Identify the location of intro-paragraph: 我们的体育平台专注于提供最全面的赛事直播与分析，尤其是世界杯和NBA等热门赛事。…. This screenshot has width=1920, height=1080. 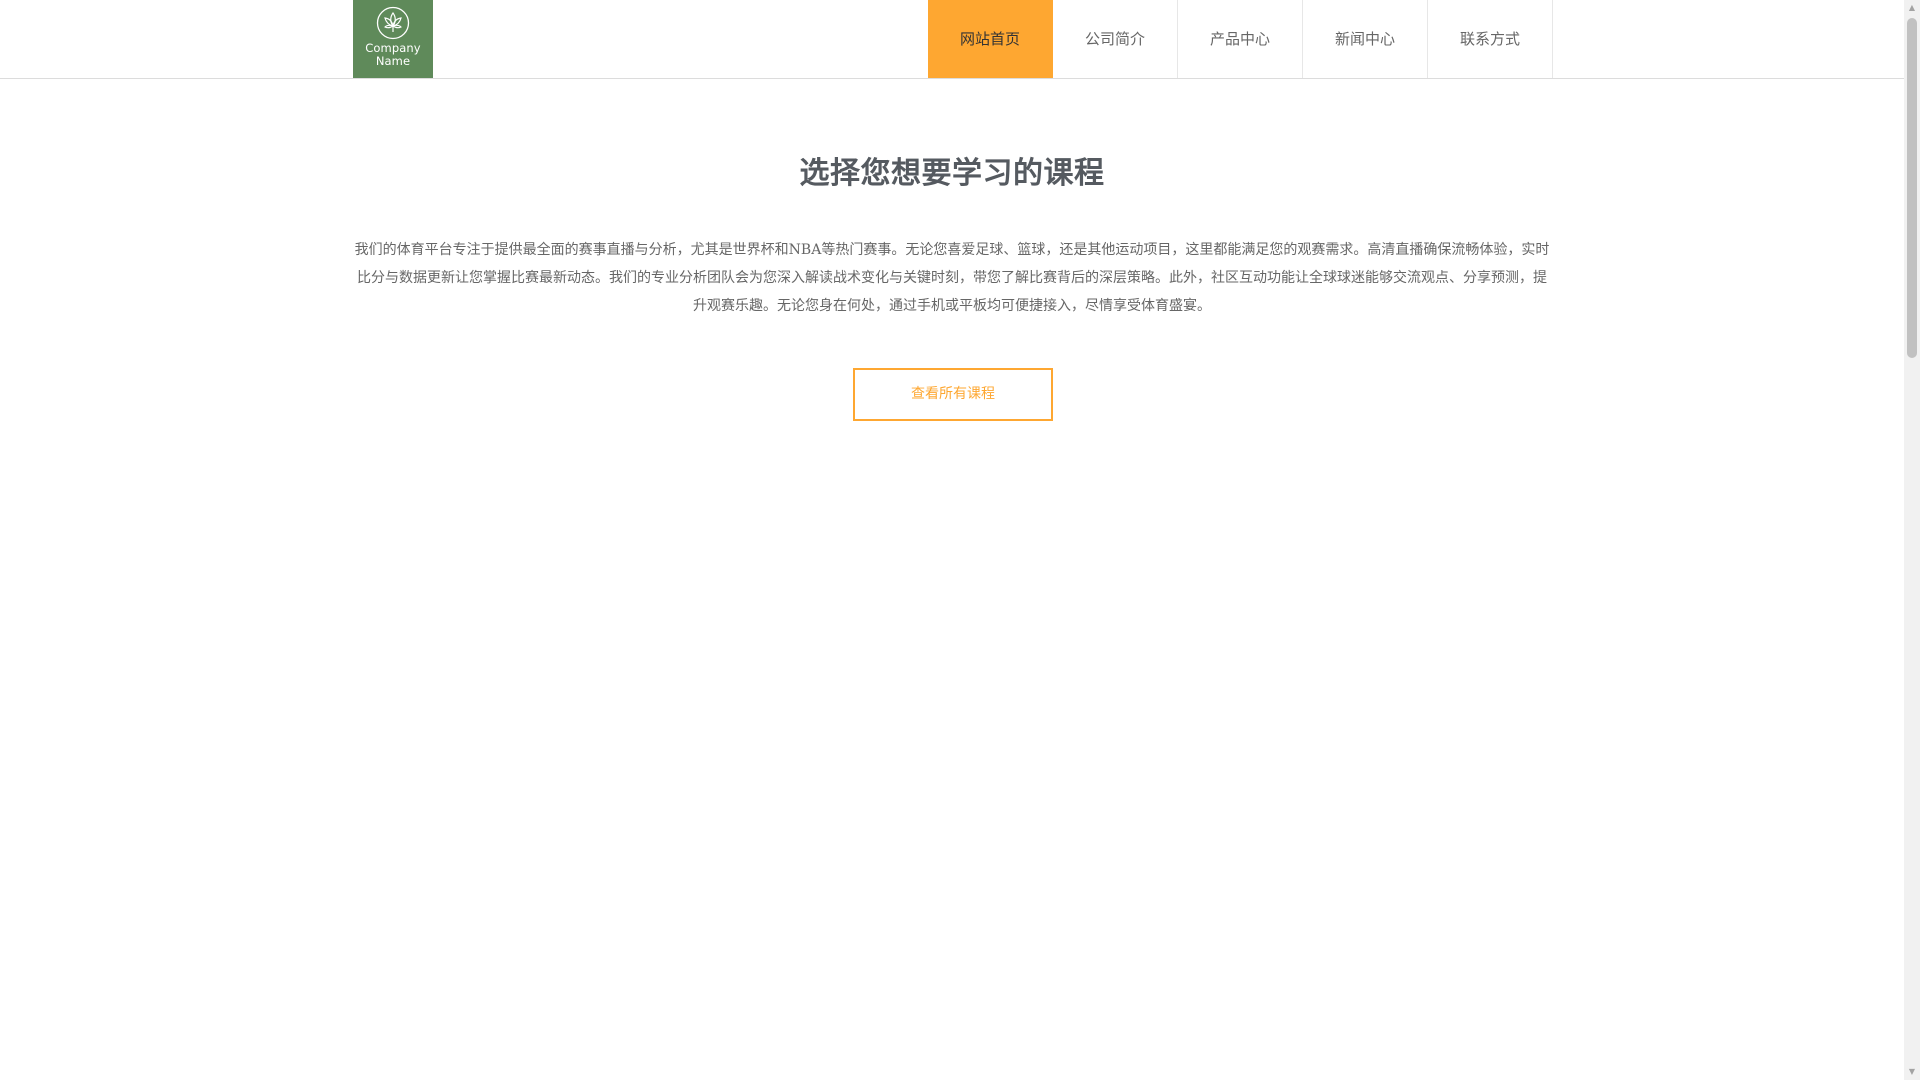
(952, 278).